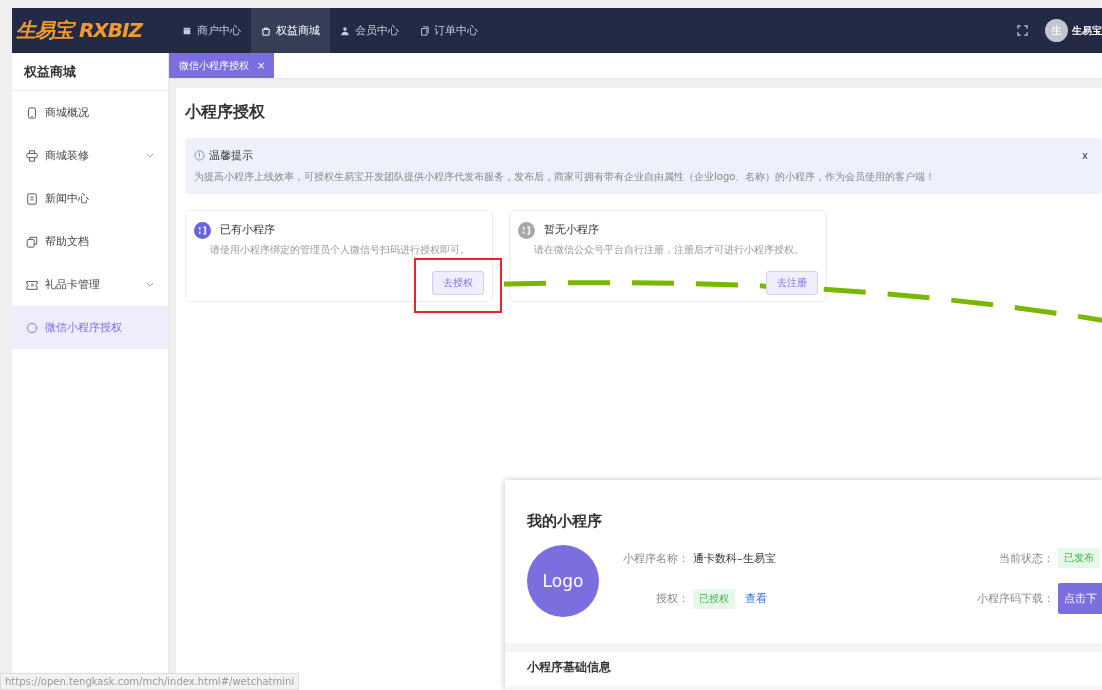  I want to click on page-tab: 微信小程序授权 ×, so click(222, 65).